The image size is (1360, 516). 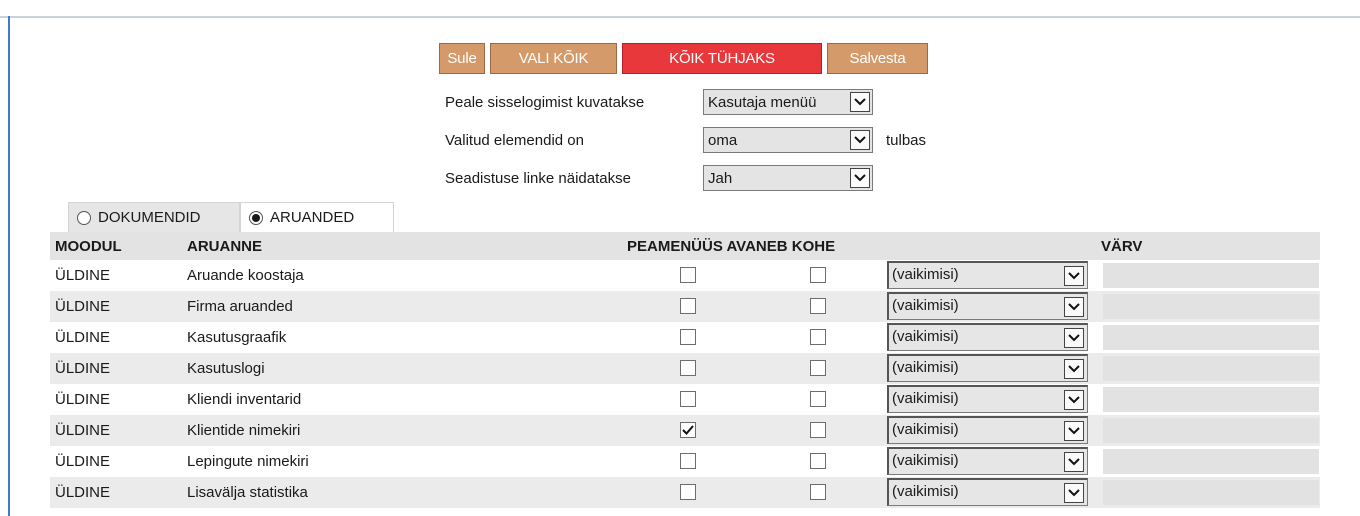 What do you see at coordinates (685, 140) in the screenshot?
I see `setting-selected: Valitud elemendid on oma tulbas` at bounding box center [685, 140].